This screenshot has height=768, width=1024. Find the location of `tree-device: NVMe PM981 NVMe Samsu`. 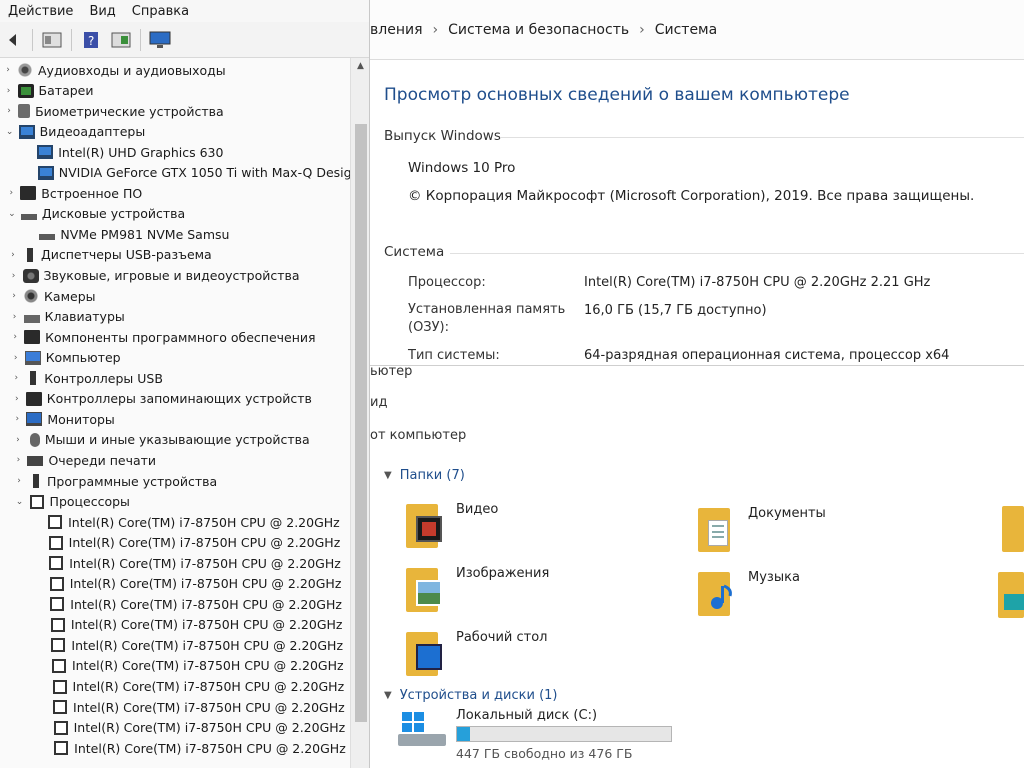

tree-device: NVMe PM981 NVMe Samsu is located at coordinates (126, 234).